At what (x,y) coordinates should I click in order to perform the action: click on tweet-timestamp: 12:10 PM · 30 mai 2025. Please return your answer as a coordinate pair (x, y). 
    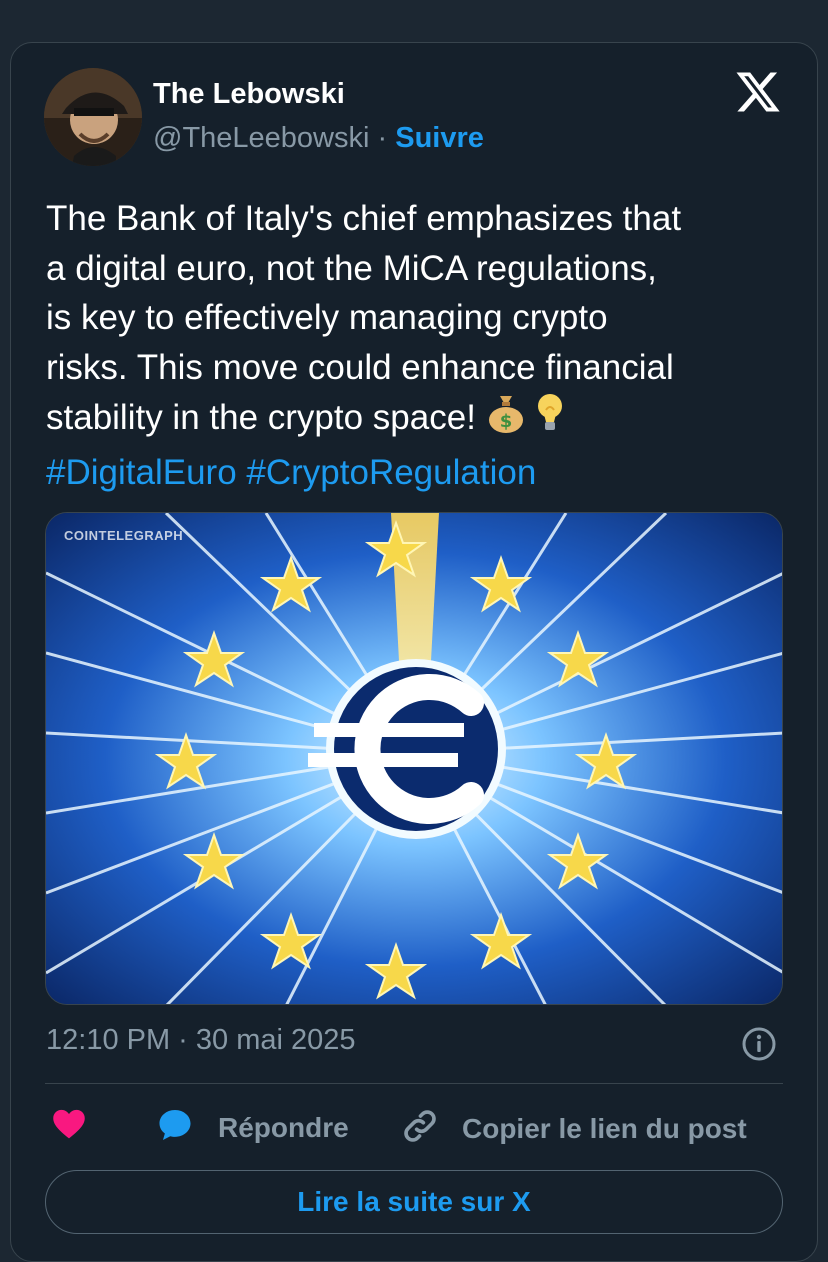
    Looking at the image, I should click on (201, 1040).